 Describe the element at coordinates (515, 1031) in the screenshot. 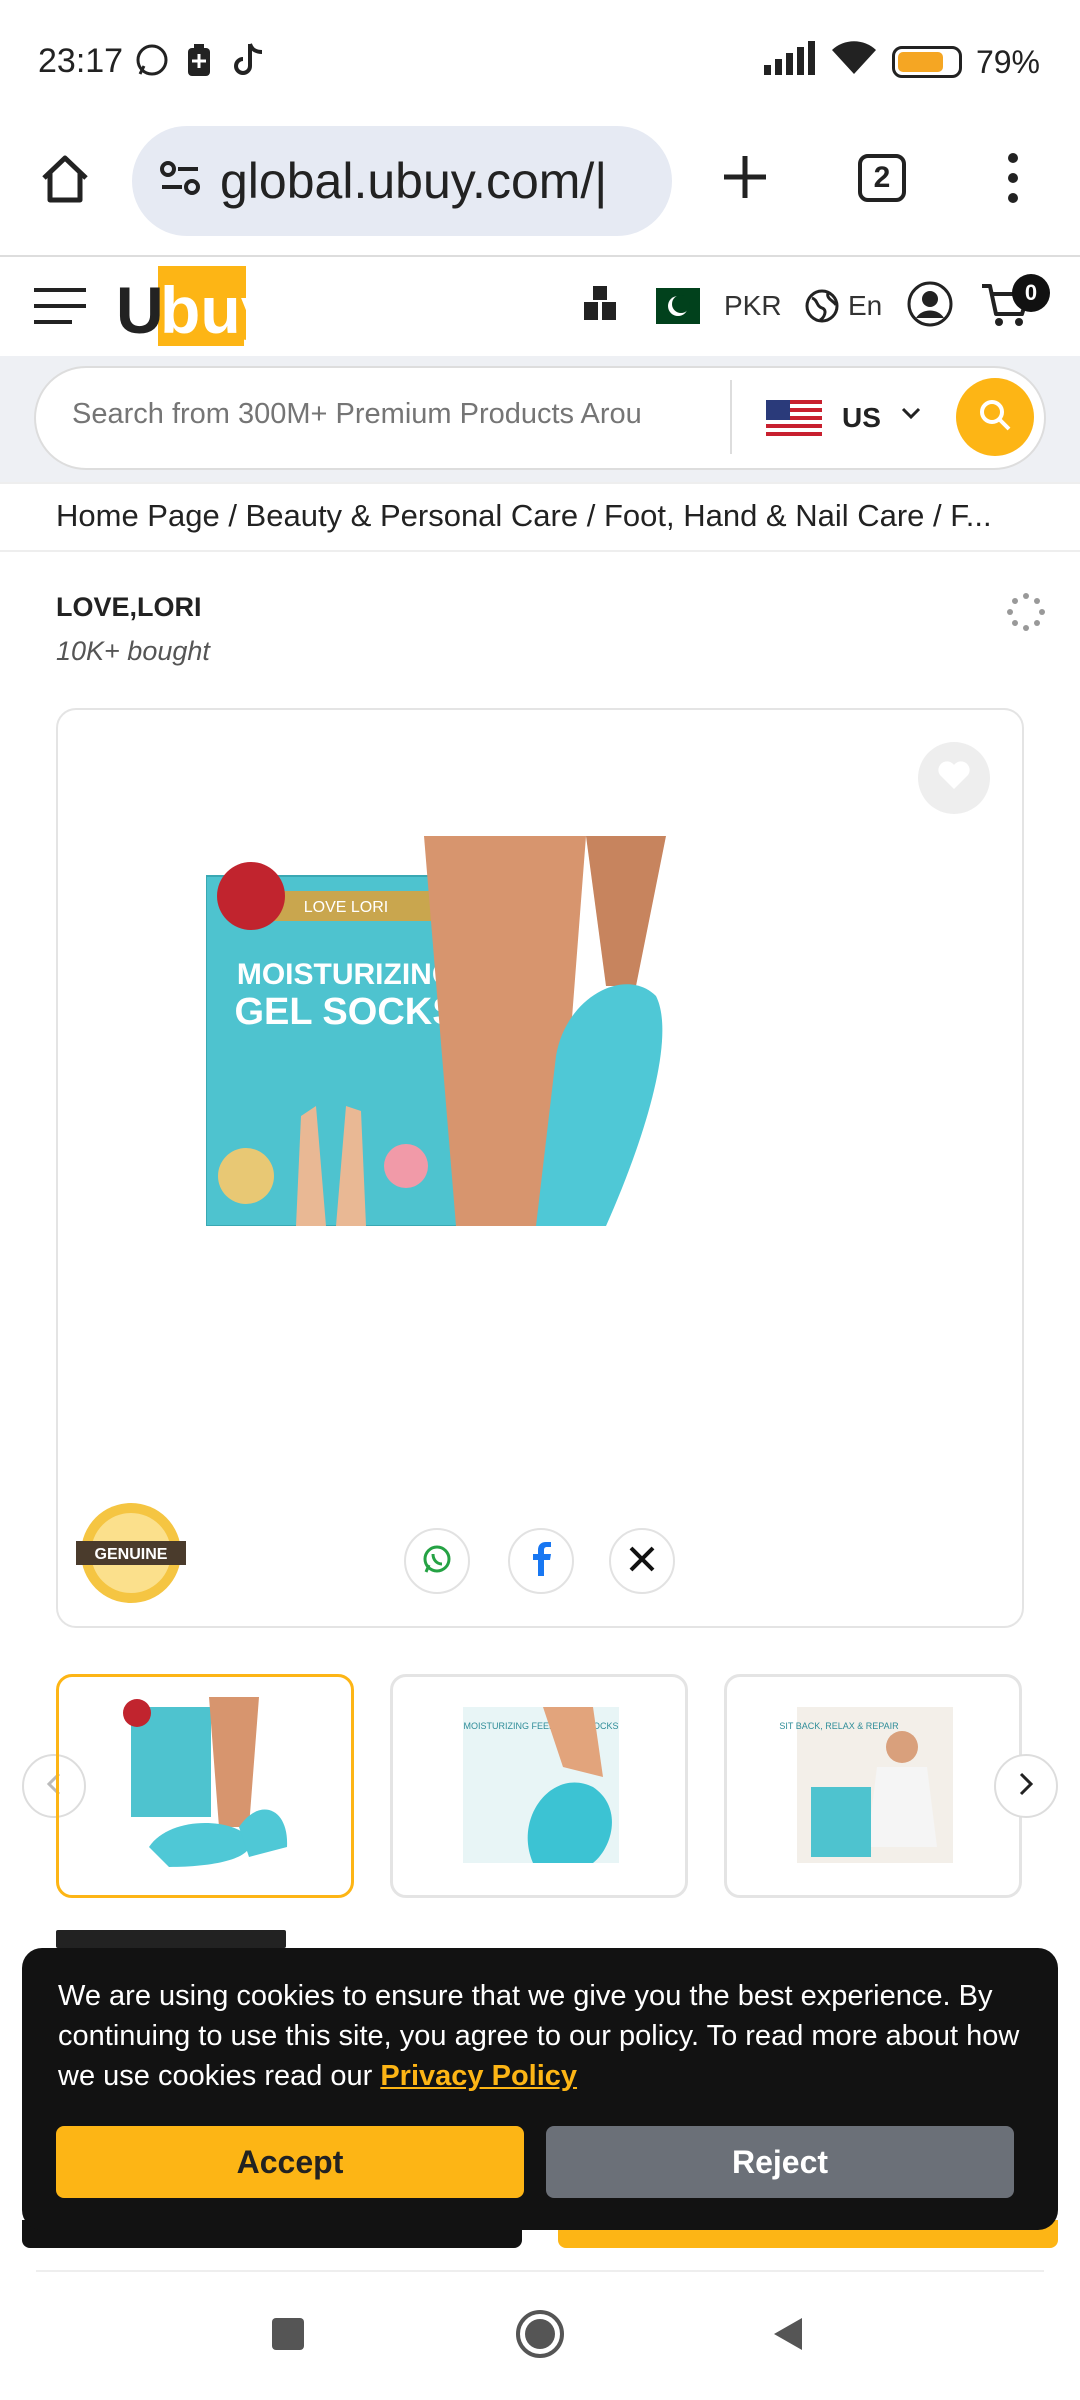

I see `product-main-image: LOVE LORI MOISTURIZING GEL SOCKS` at that location.